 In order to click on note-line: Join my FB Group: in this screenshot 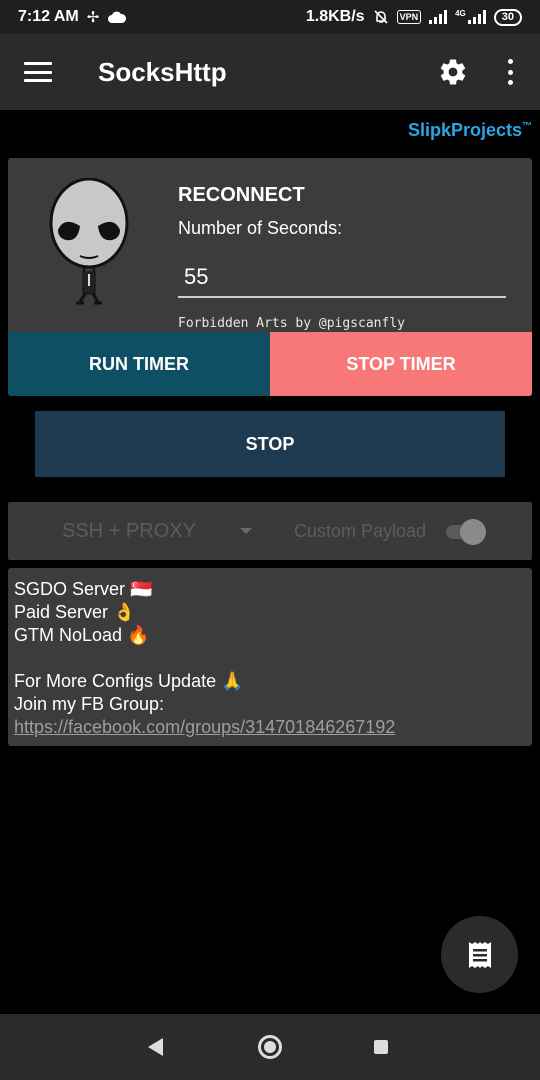, I will do `click(89, 704)`.